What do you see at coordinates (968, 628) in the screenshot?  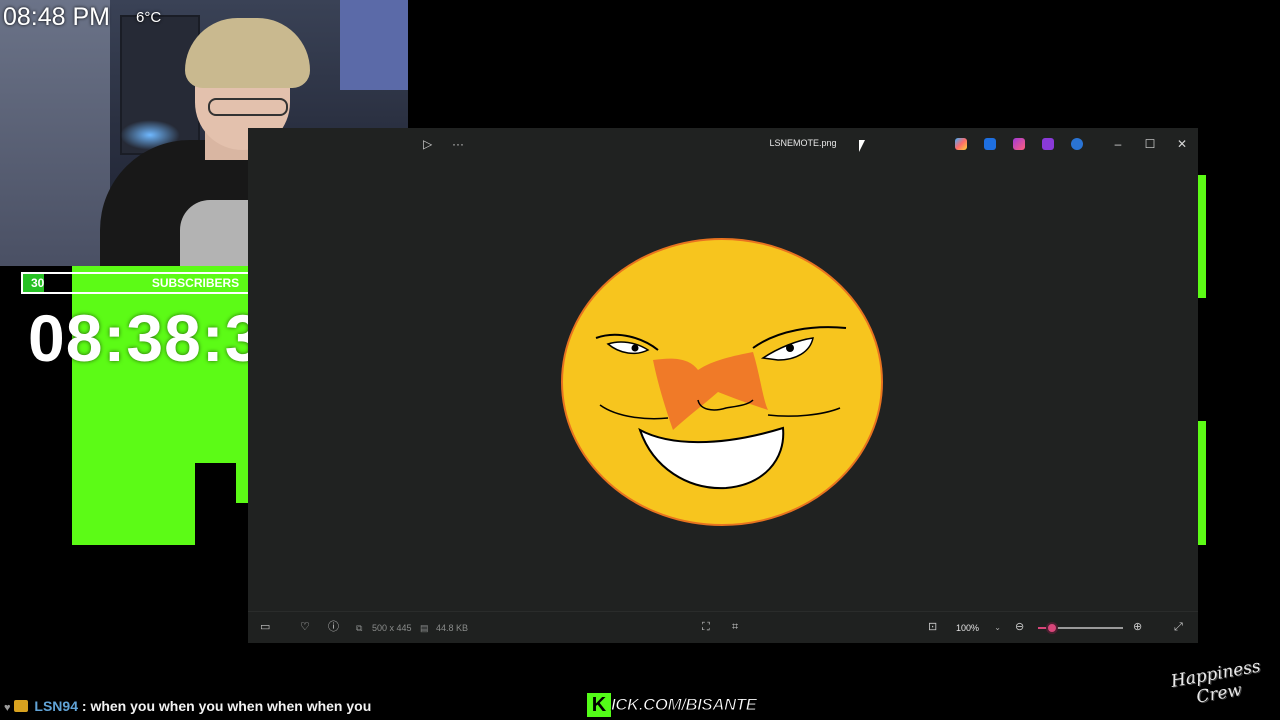 I see `zoom-value: 100%` at bounding box center [968, 628].